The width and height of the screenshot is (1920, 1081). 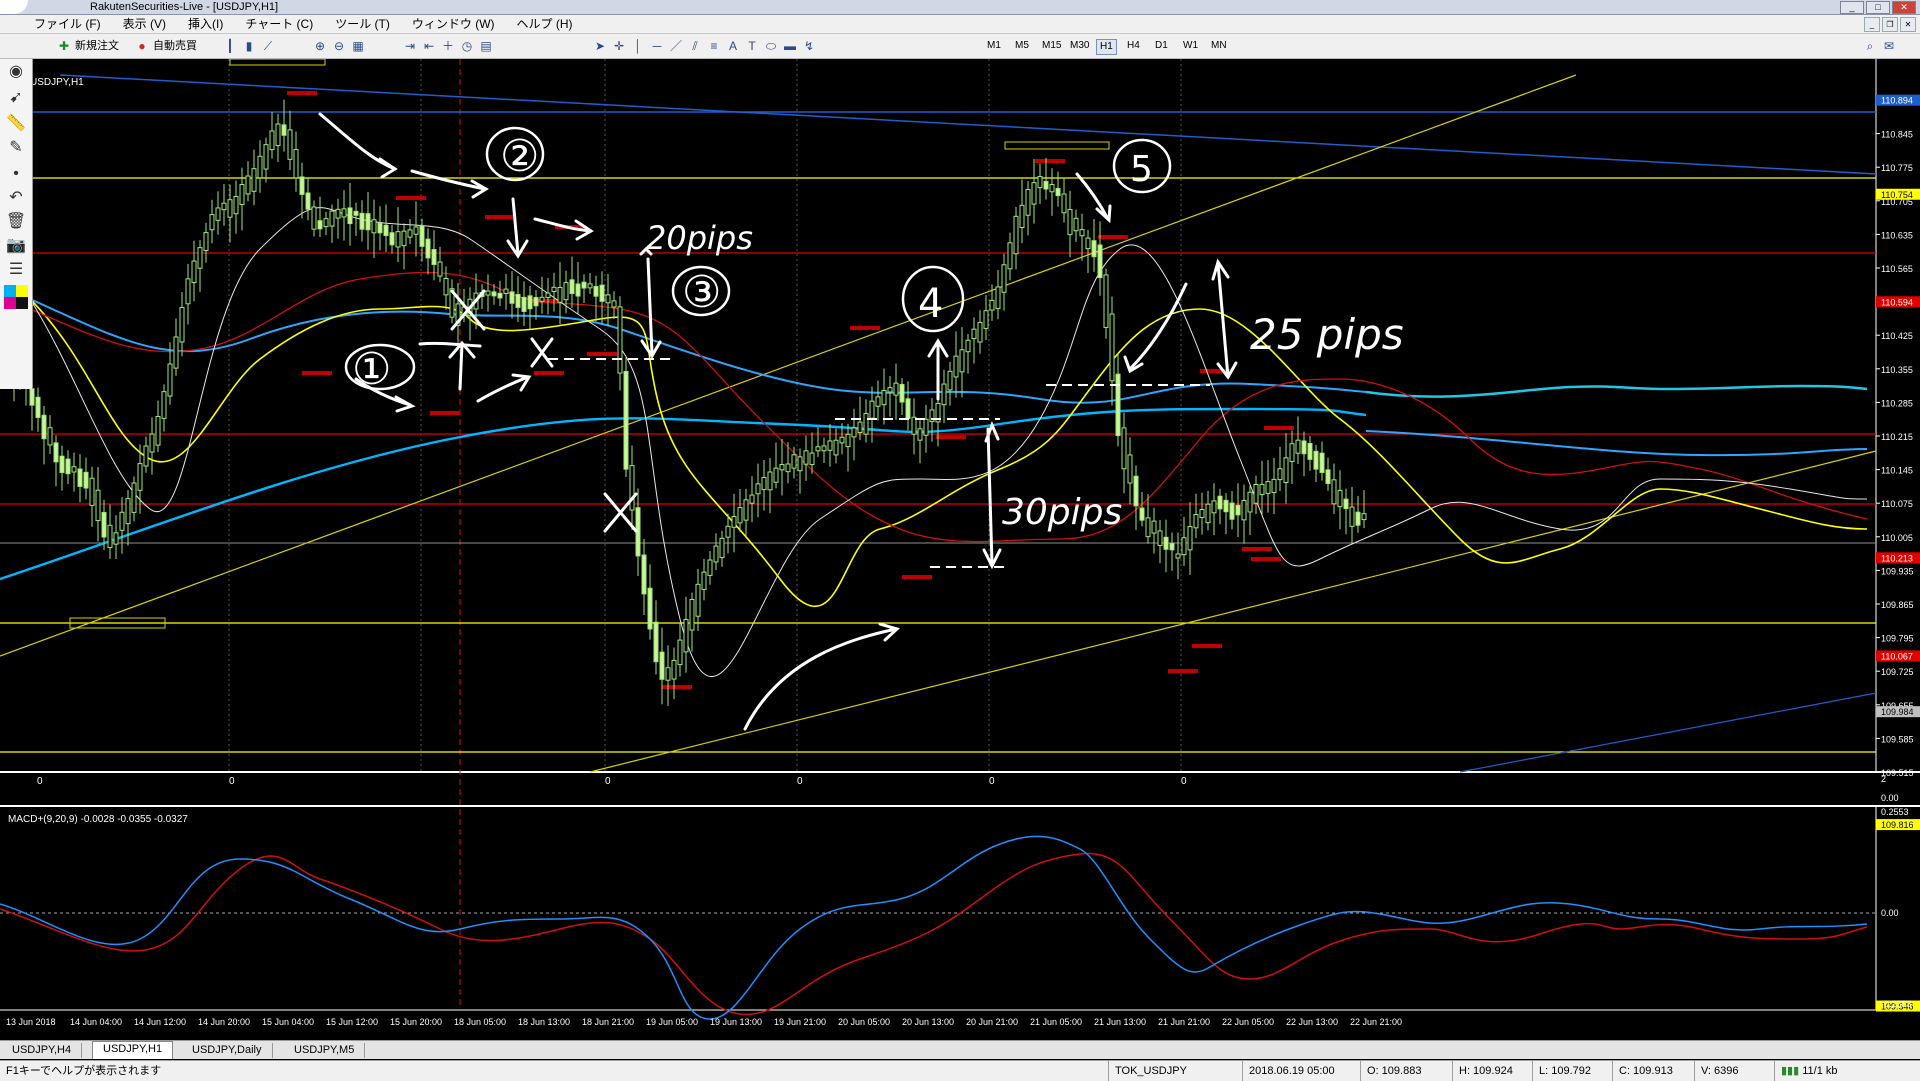 What do you see at coordinates (1106, 47) in the screenshot?
I see `tf-h1: H1` at bounding box center [1106, 47].